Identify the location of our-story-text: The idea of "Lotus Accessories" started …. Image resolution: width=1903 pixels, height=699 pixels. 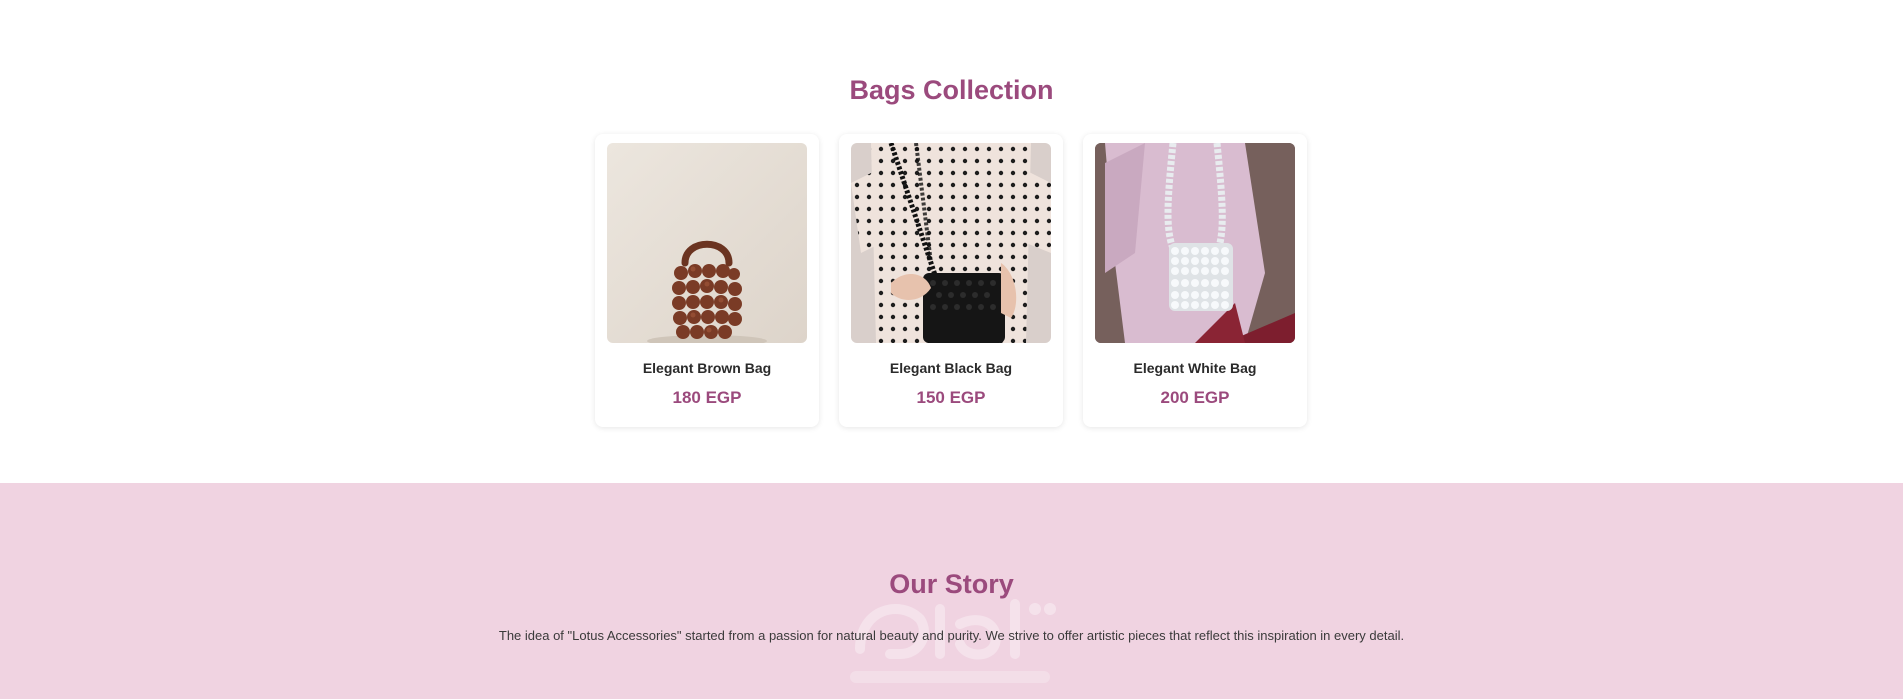
(951, 635).